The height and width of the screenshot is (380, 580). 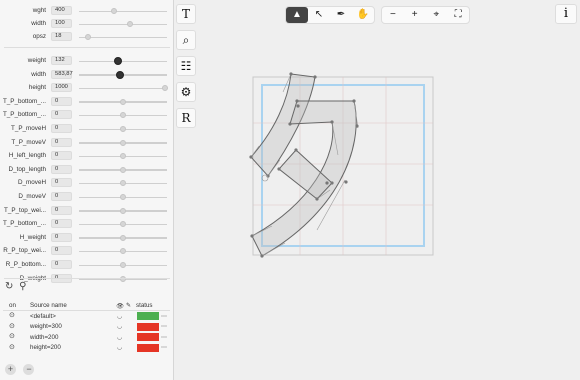 What do you see at coordinates (61, 10) in the screenshot?
I see `axe-value-field: 400` at bounding box center [61, 10].